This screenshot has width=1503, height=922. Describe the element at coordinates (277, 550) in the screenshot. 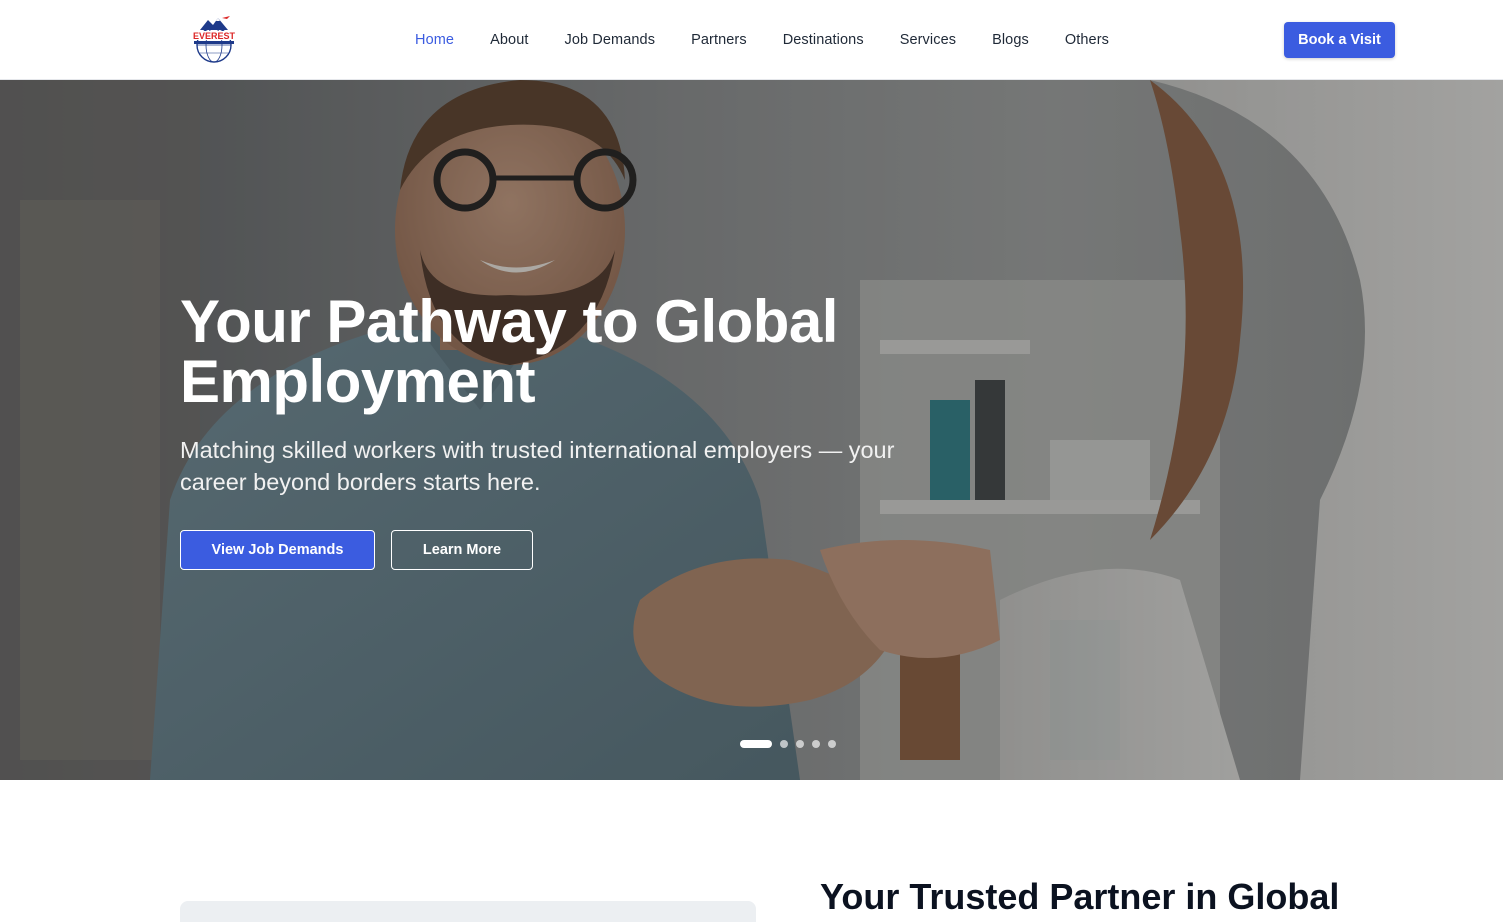

I see `view-job-demands-button: View Job Demands` at that location.